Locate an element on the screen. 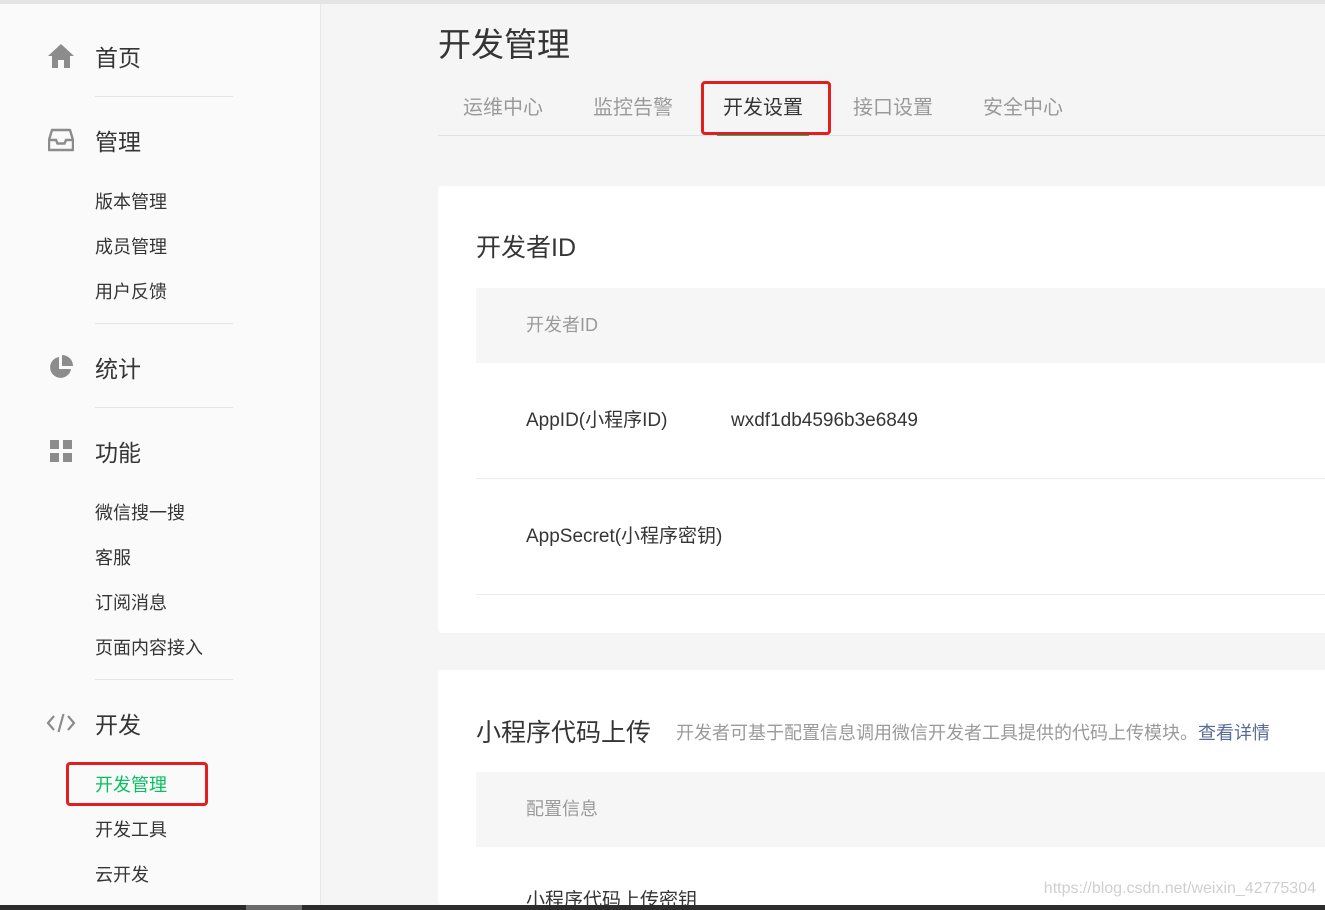 The image size is (1325, 910). upload-key-label: 小程序代码上传密钥 is located at coordinates (612, 897).